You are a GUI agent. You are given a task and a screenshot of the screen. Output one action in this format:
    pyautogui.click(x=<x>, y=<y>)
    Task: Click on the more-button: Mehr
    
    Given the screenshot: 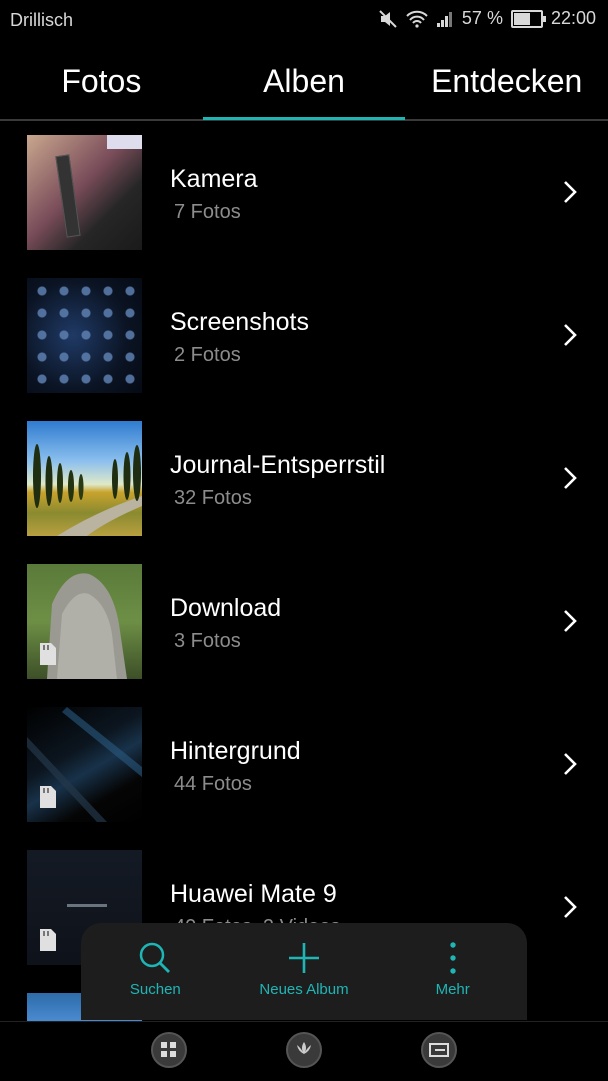 What is the action you would take?
    pyautogui.click(x=452, y=971)
    